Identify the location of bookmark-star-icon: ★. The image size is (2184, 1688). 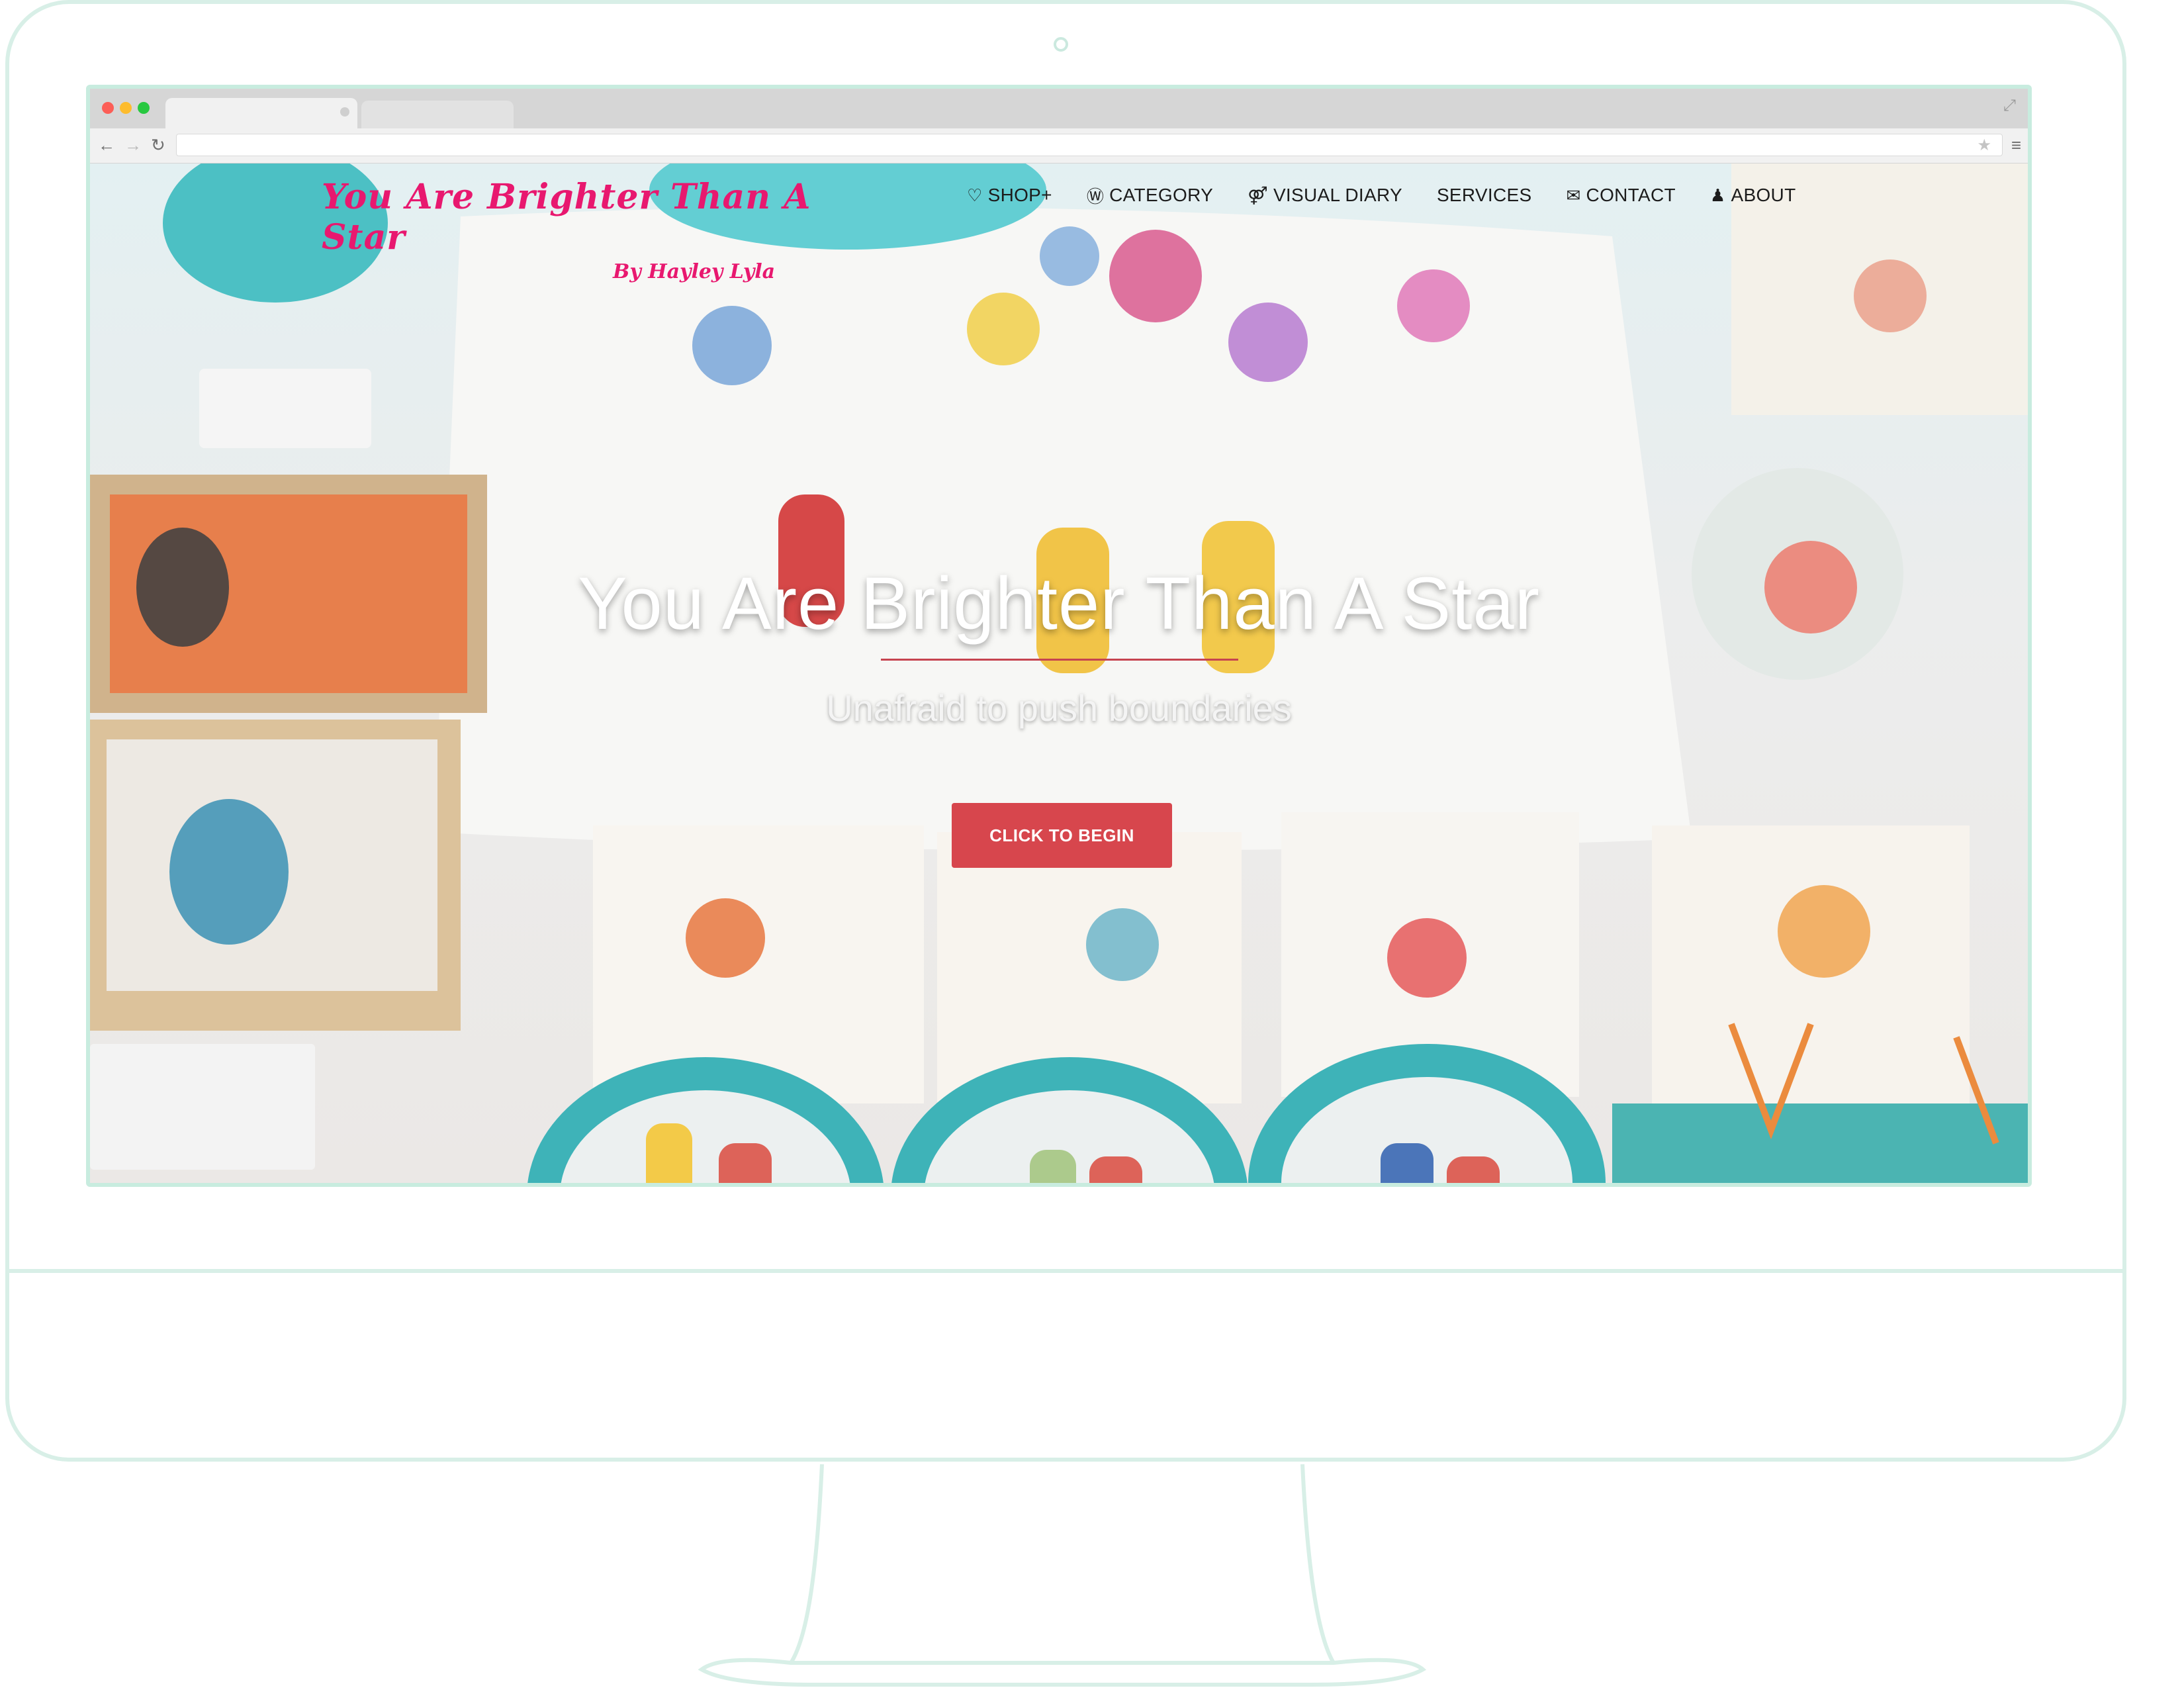
(1984, 145).